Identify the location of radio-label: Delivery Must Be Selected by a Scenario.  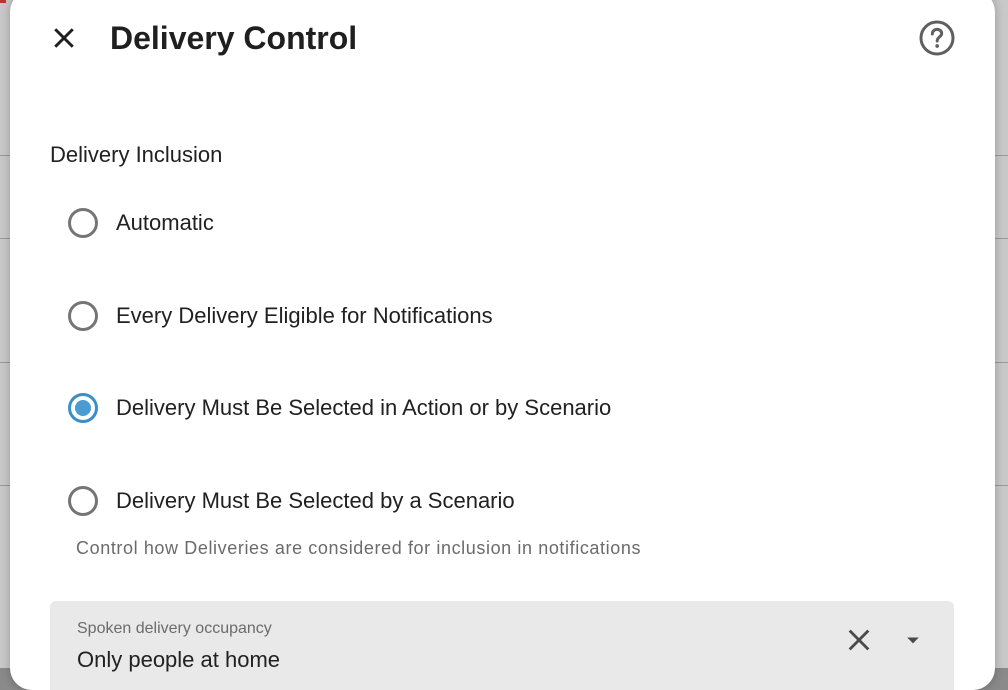
(315, 500).